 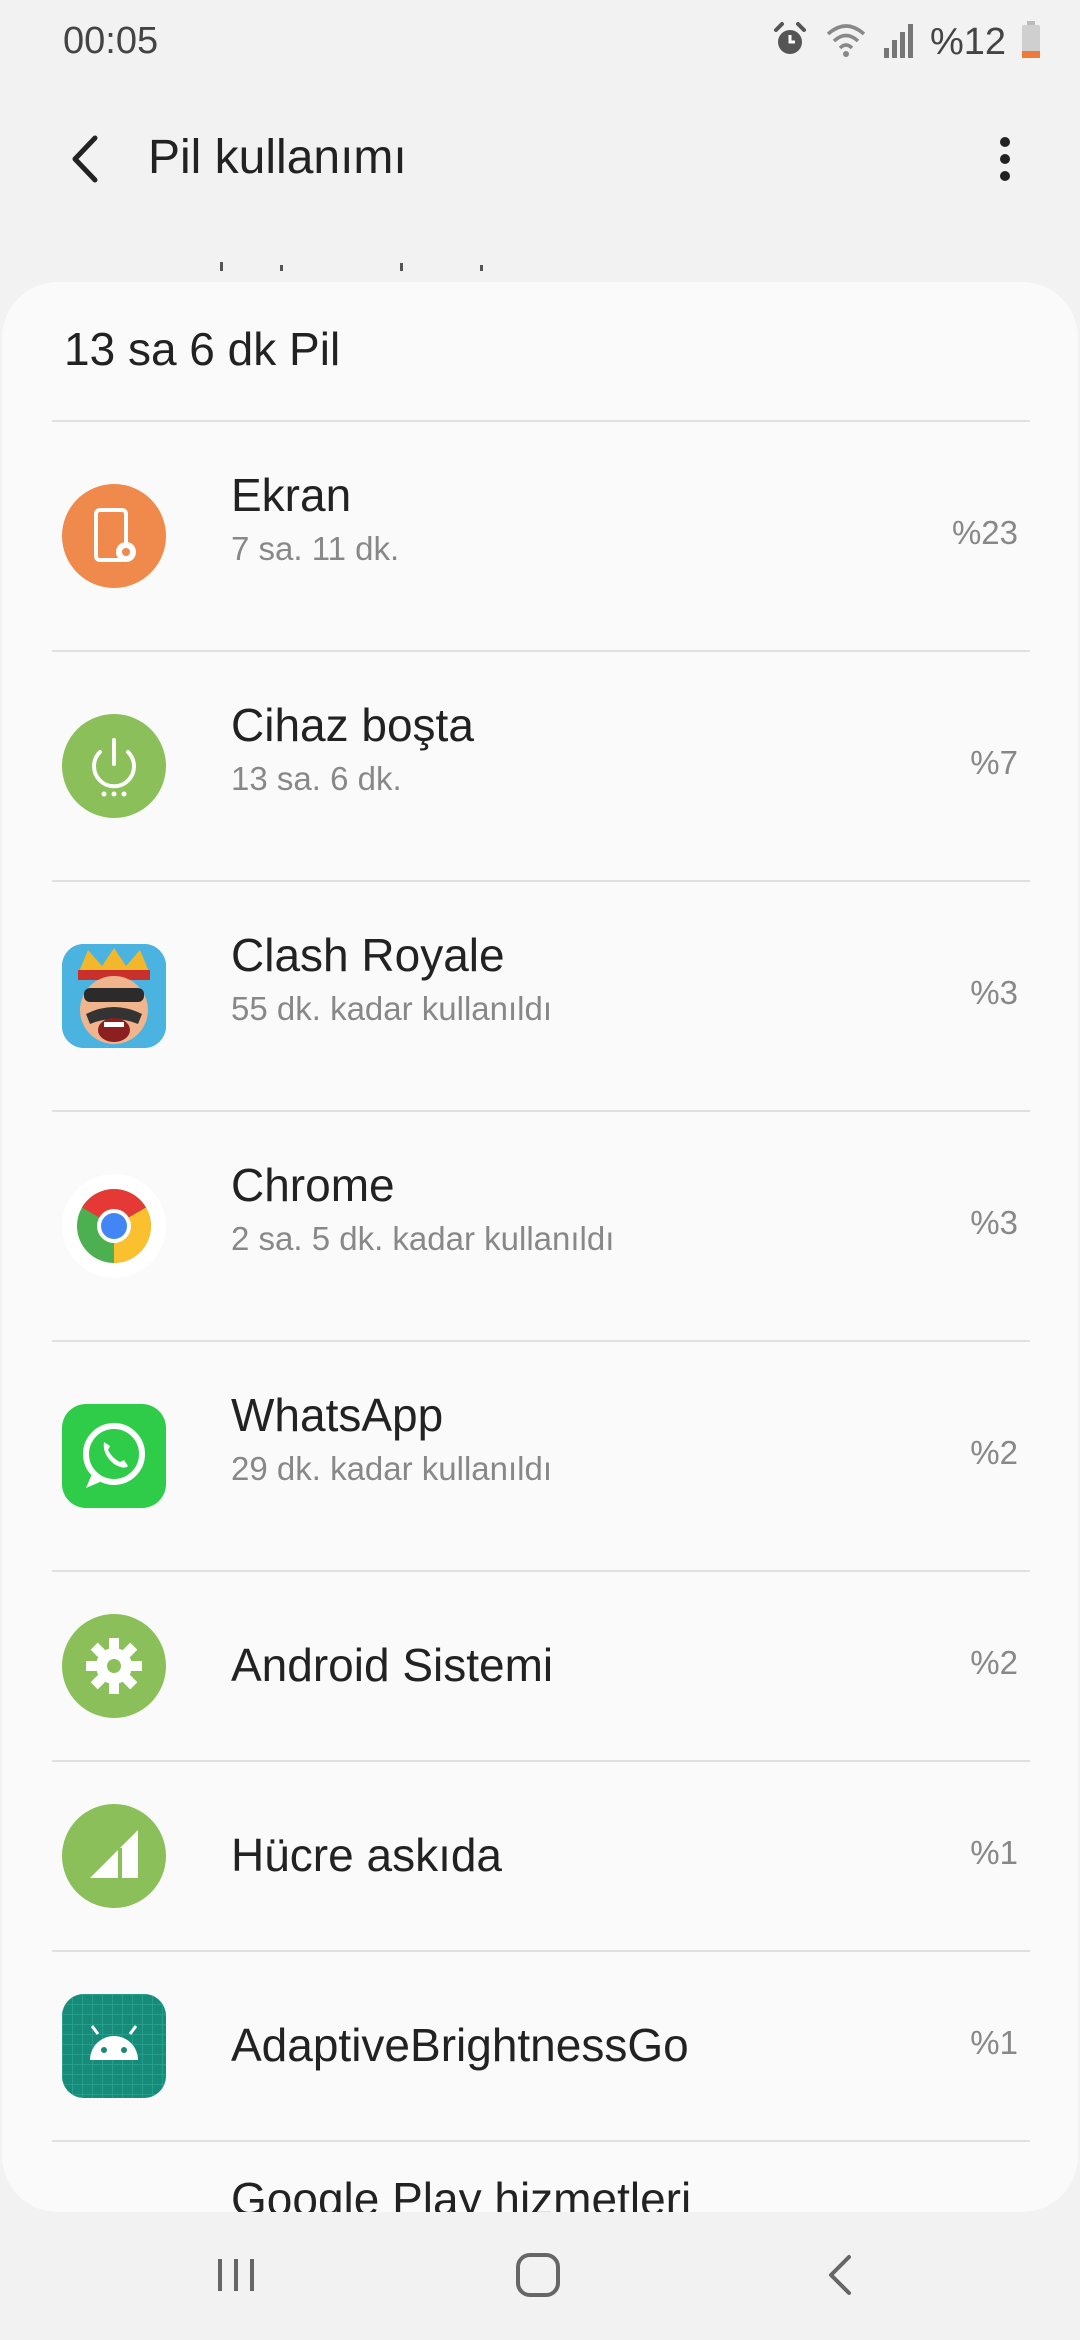 I want to click on android-system-gear-icon, so click(x=114, y=1666).